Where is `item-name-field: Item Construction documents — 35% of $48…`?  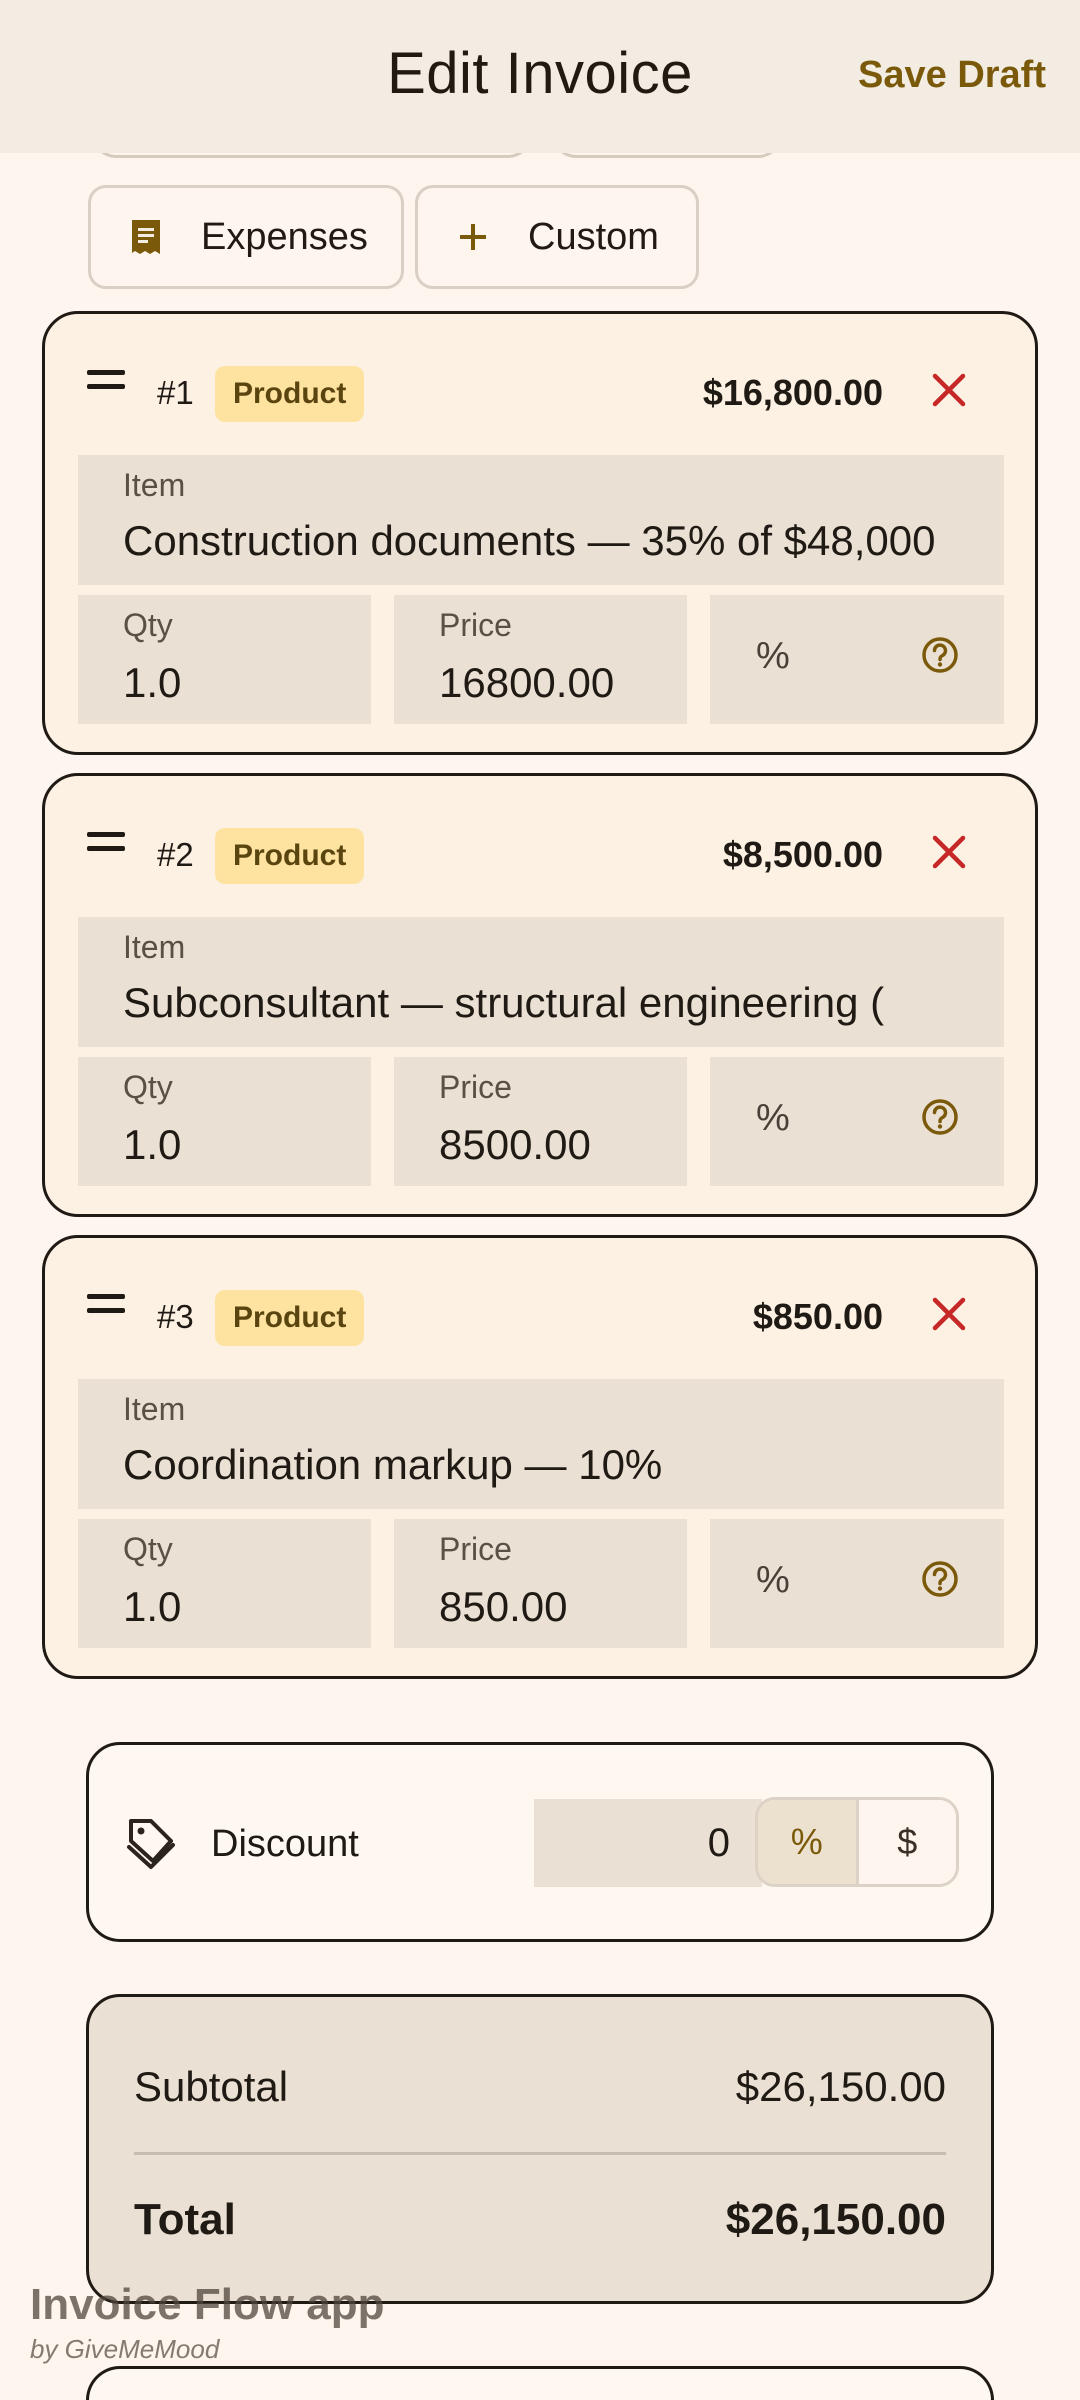
item-name-field: Item Construction documents — 35% of $48… is located at coordinates (541, 520).